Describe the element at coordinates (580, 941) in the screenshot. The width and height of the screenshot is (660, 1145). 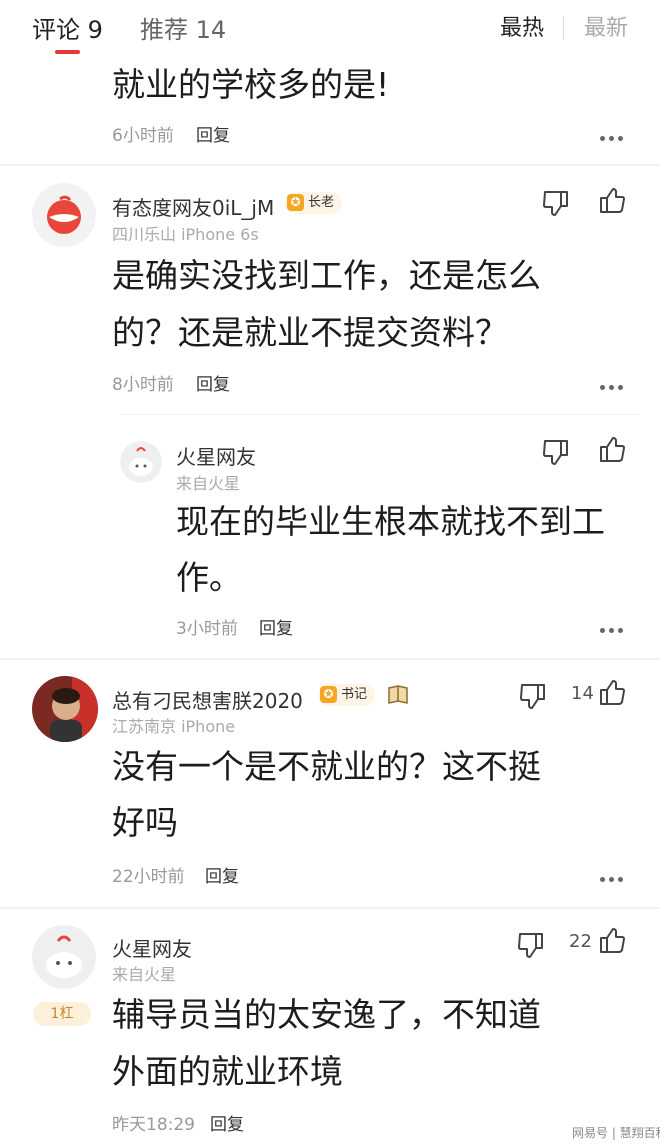
I see `like-count: 22` at that location.